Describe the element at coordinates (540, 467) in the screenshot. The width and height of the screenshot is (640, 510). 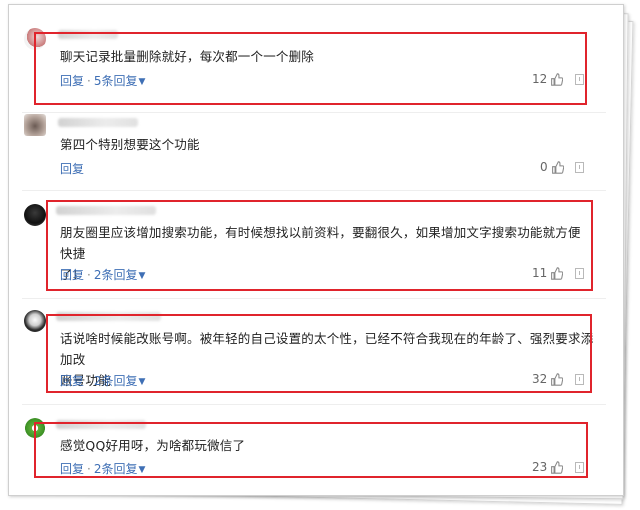
I see `like-count: 23` at that location.